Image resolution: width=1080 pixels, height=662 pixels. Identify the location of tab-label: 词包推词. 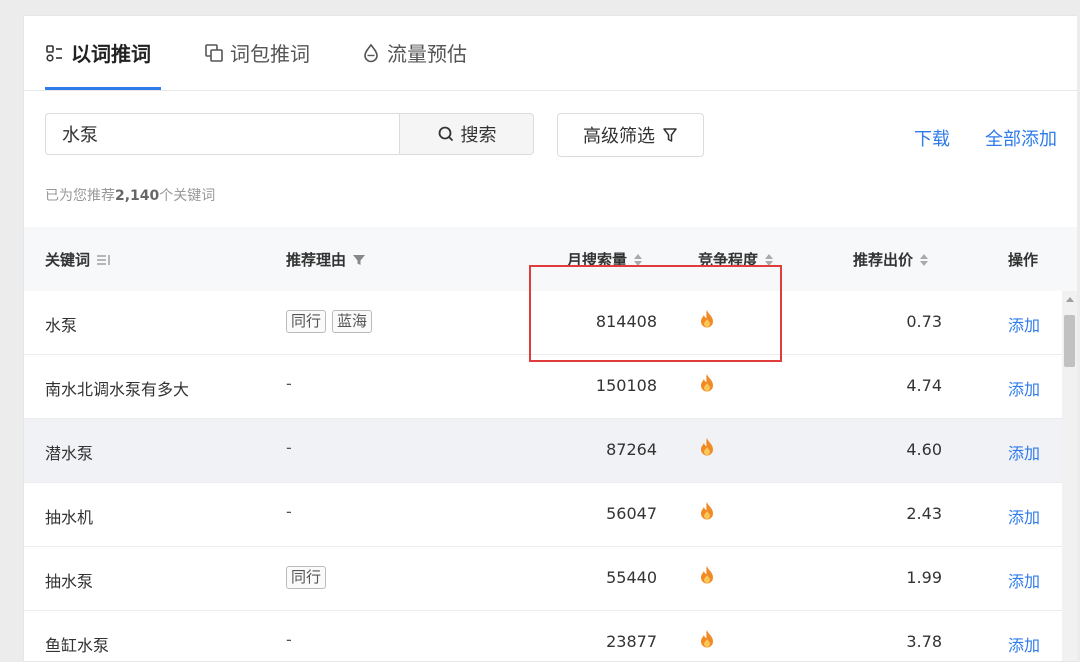
(270, 54).